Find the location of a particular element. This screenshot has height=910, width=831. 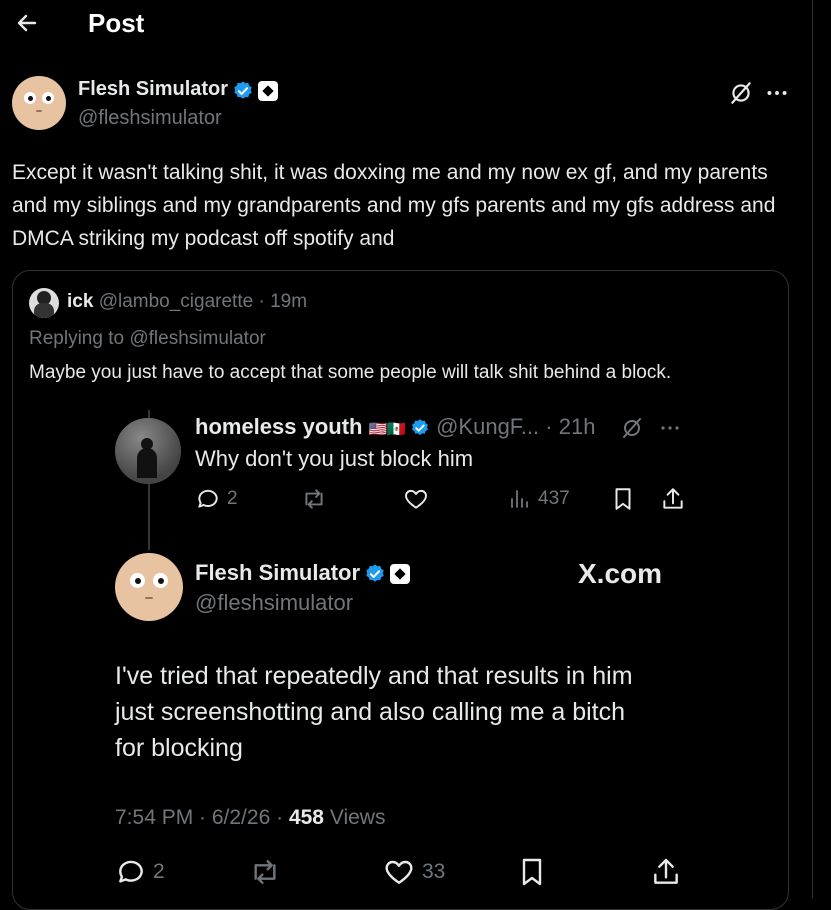

views-count: 437 is located at coordinates (554, 498).